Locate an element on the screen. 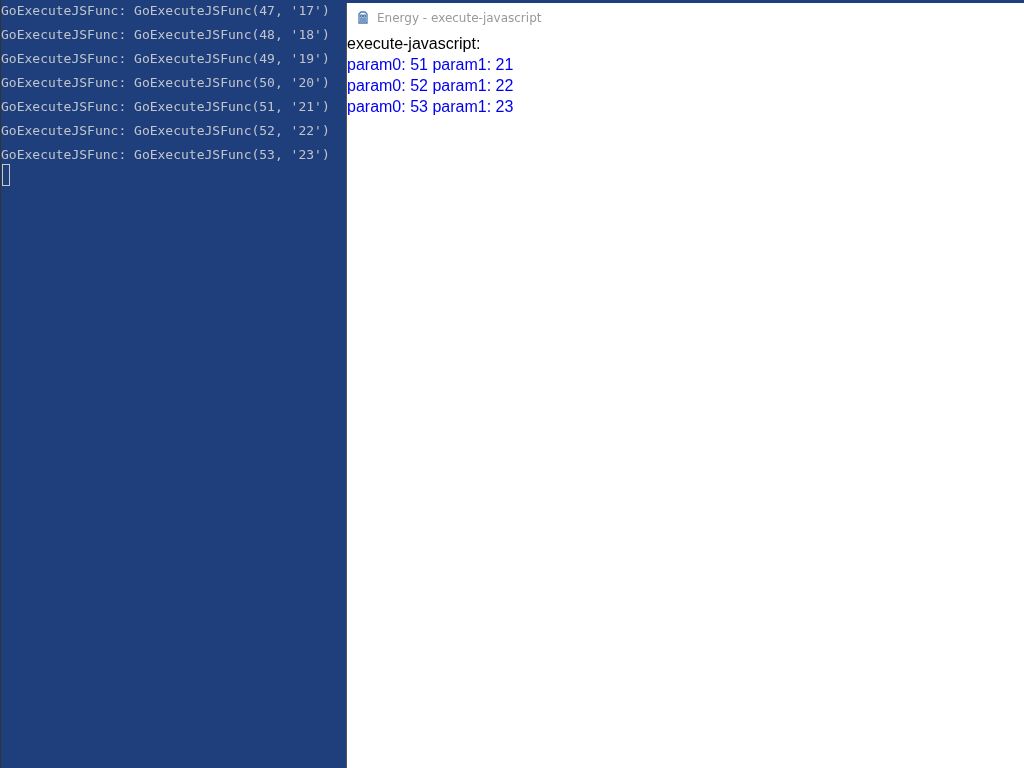  page-heading: execute-javascript: is located at coordinates (414, 44).